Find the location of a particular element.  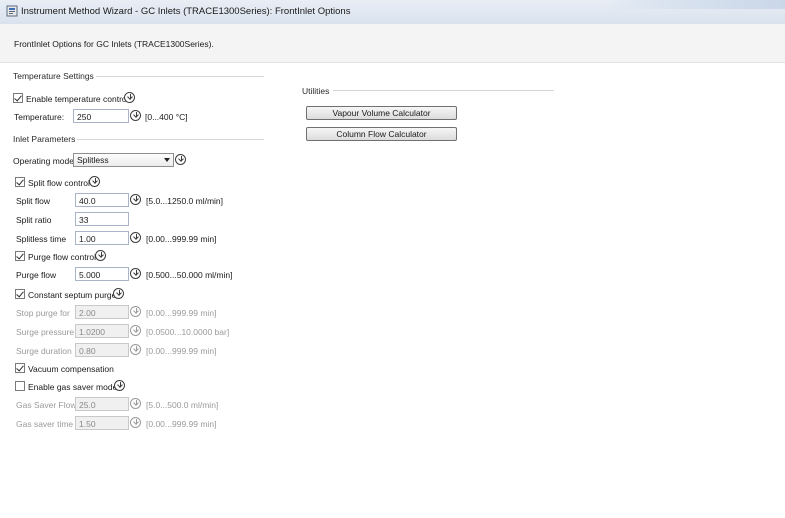

vacuum-compensation-label: Vacuum compensation is located at coordinates (71, 369).